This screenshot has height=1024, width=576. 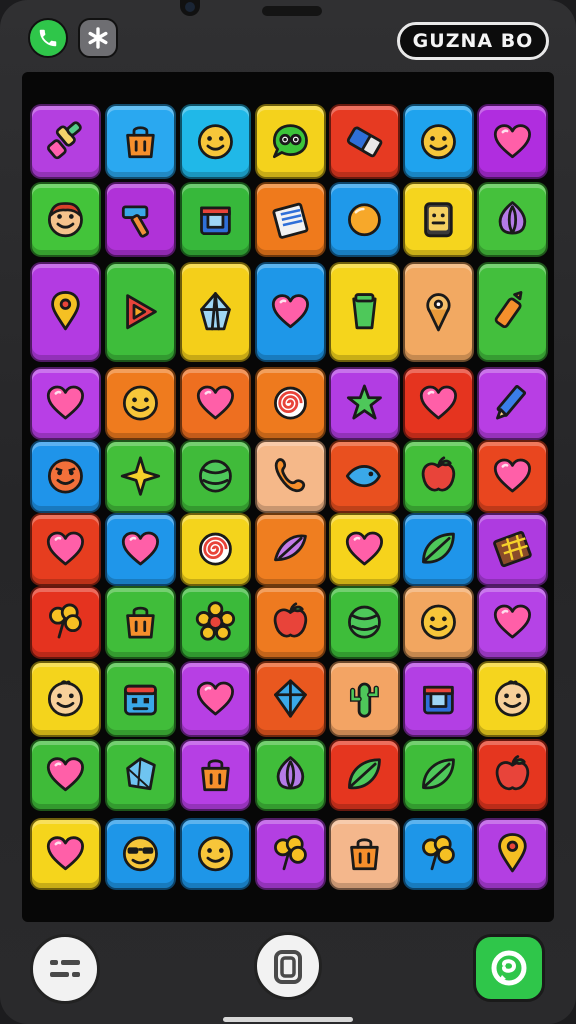 What do you see at coordinates (98, 38) in the screenshot?
I see `settings-button` at bounding box center [98, 38].